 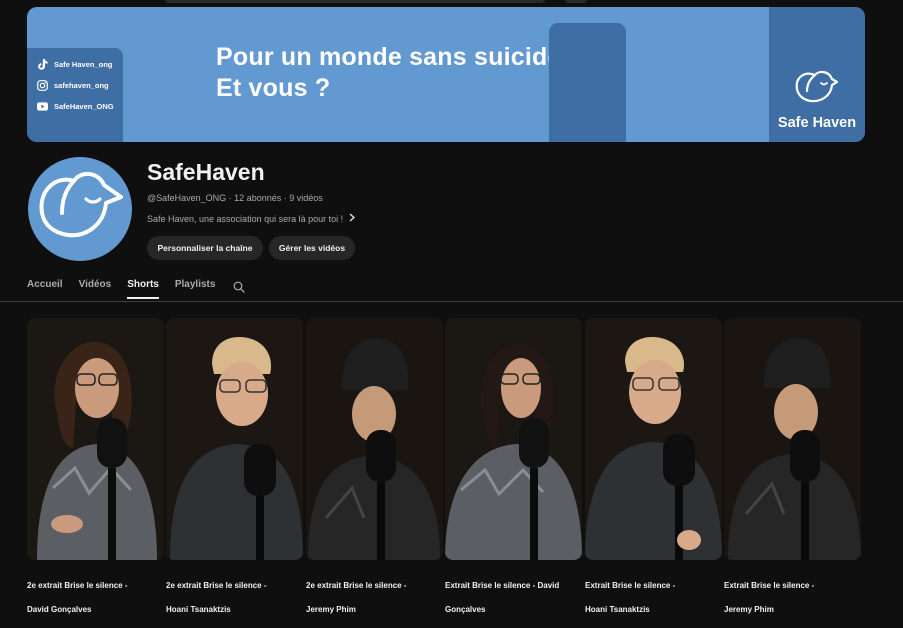 I want to click on short-title-line2: David Gonçalves, so click(x=59, y=609).